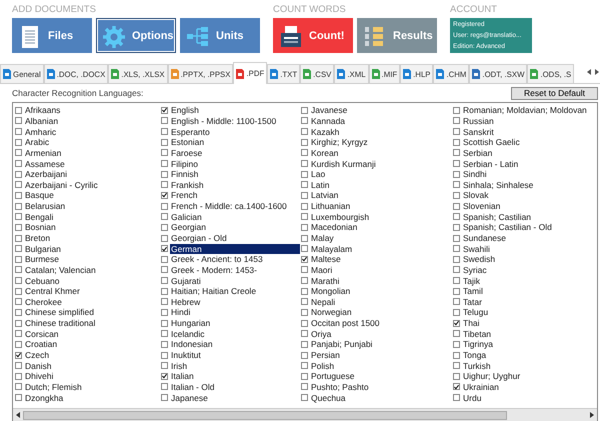  I want to click on language-item: Pushto; Pashto, so click(340, 387).